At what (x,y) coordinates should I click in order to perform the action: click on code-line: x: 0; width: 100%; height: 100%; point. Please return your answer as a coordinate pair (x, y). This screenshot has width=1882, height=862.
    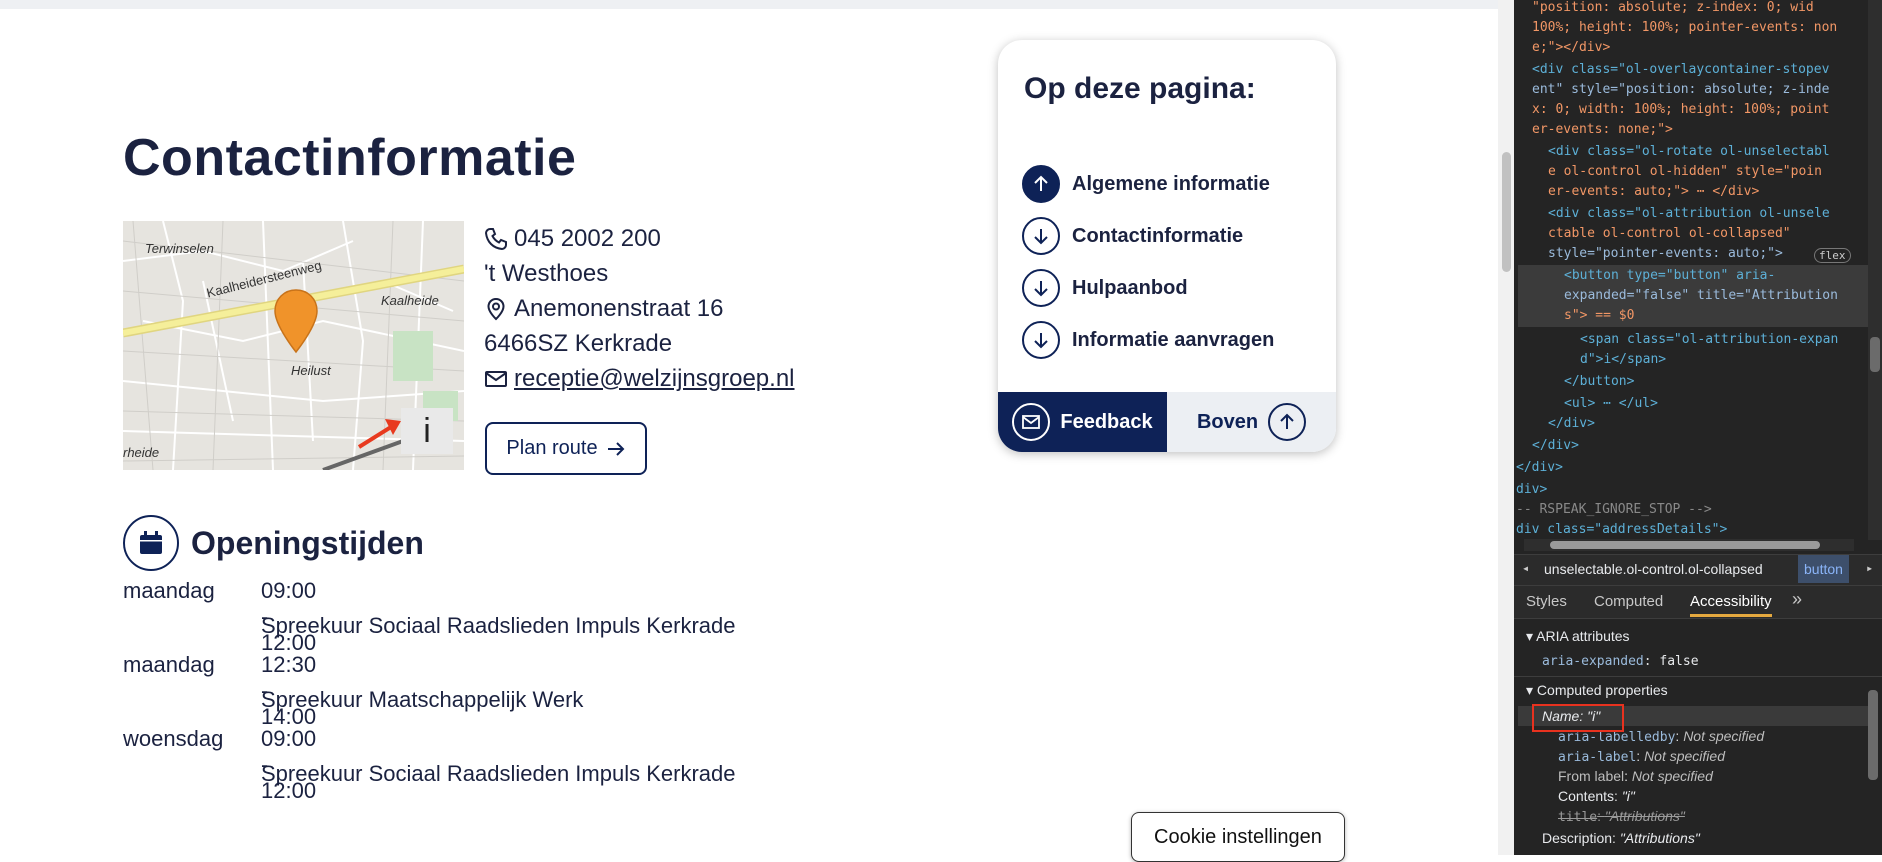
    Looking at the image, I should click on (1680, 110).